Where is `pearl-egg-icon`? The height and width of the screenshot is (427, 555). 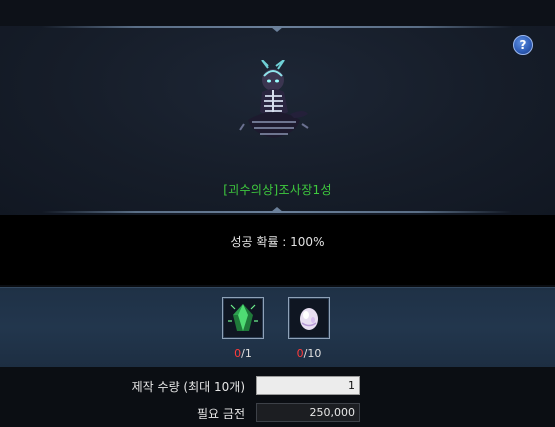 pearl-egg-icon is located at coordinates (309, 319).